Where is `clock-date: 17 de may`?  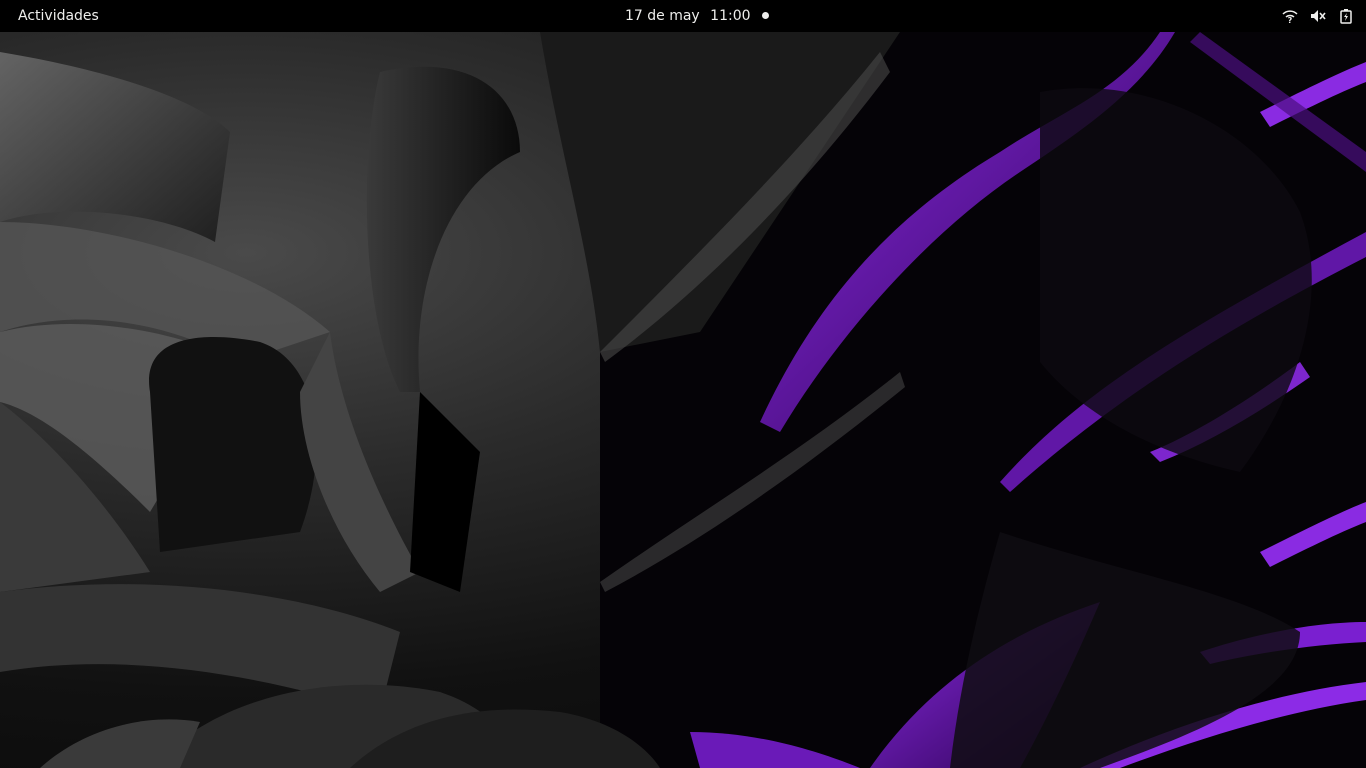
clock-date: 17 de may is located at coordinates (662, 16).